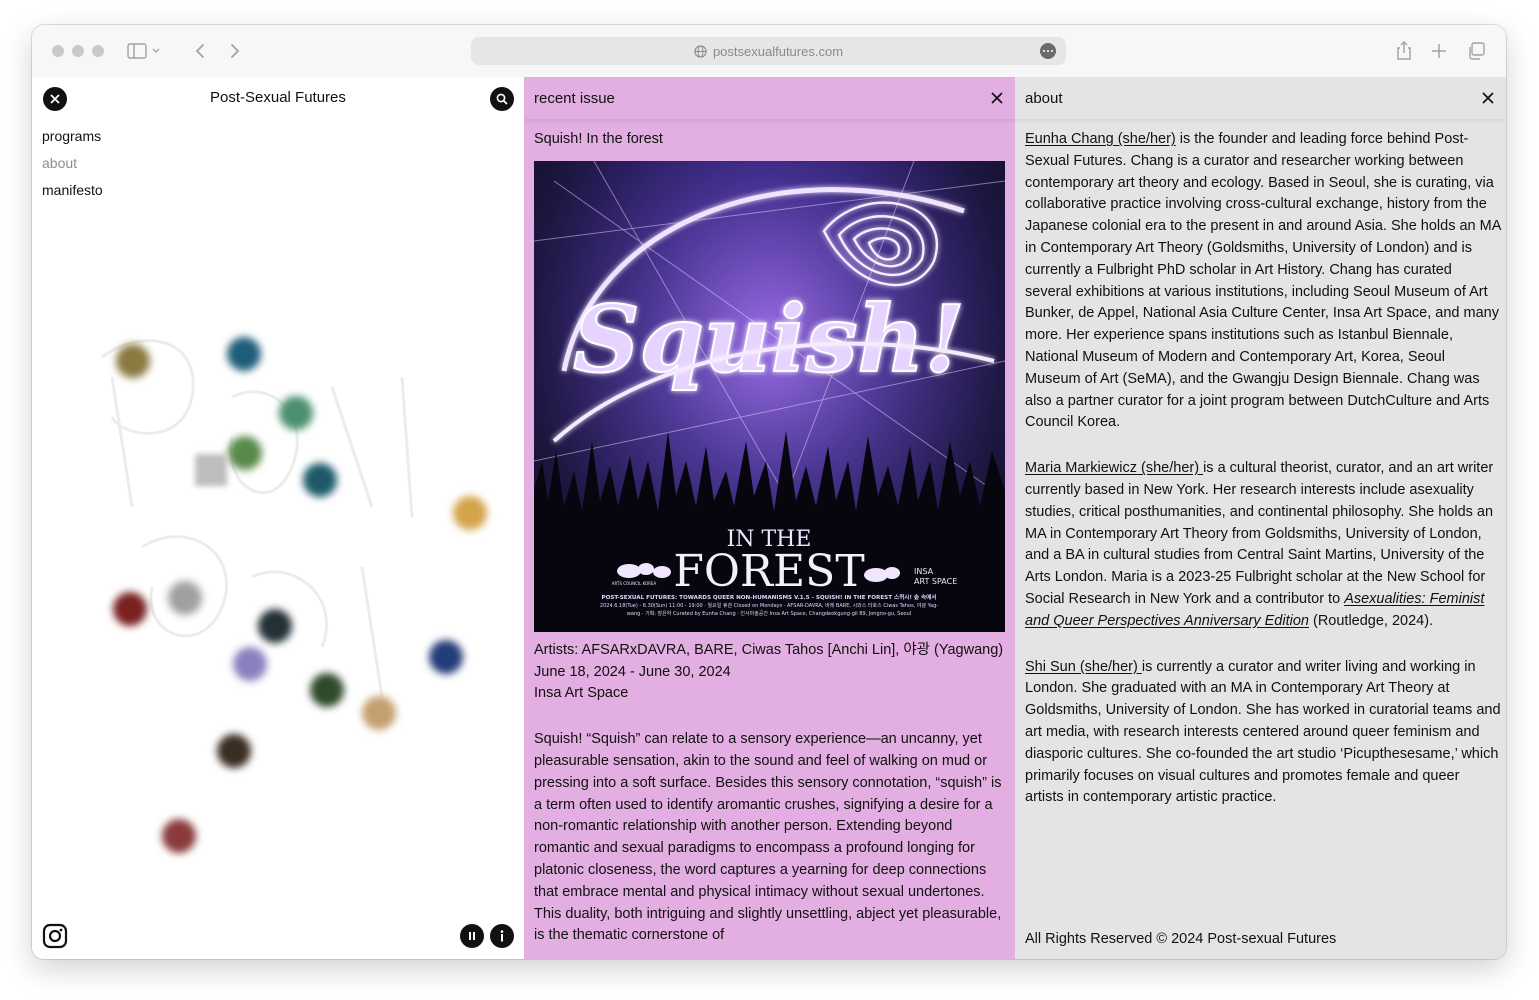 The height and width of the screenshot is (1000, 1539). What do you see at coordinates (235, 51) in the screenshot?
I see `forward-icon` at bounding box center [235, 51].